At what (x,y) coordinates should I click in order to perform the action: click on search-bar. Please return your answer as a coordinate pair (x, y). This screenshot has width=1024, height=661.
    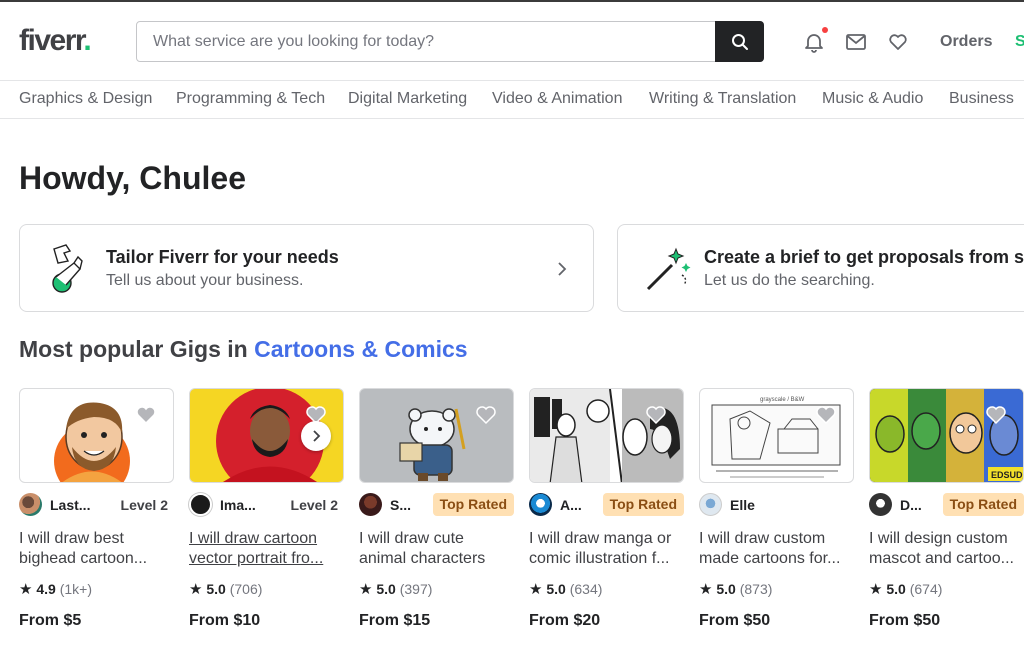
    Looking at the image, I should click on (450, 41).